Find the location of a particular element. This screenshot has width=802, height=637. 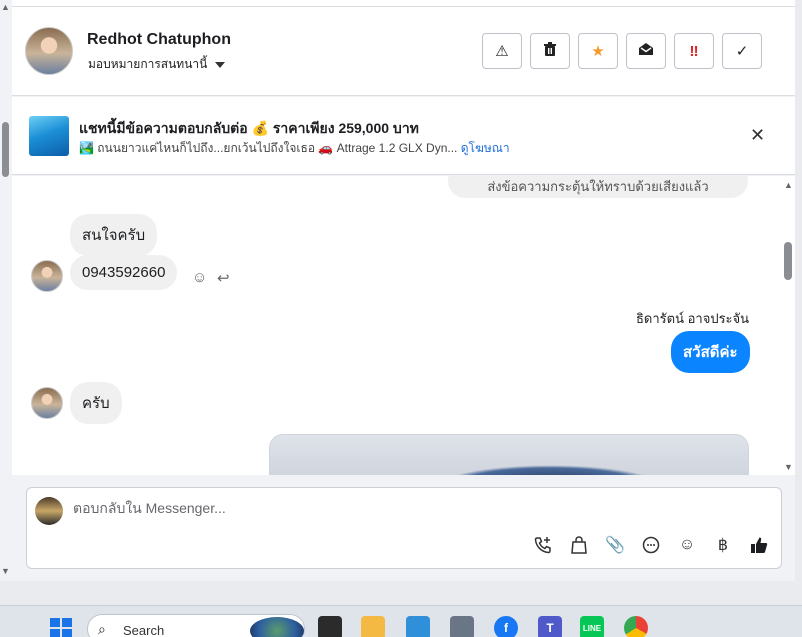

mark-done-button: ✓ is located at coordinates (742, 51).